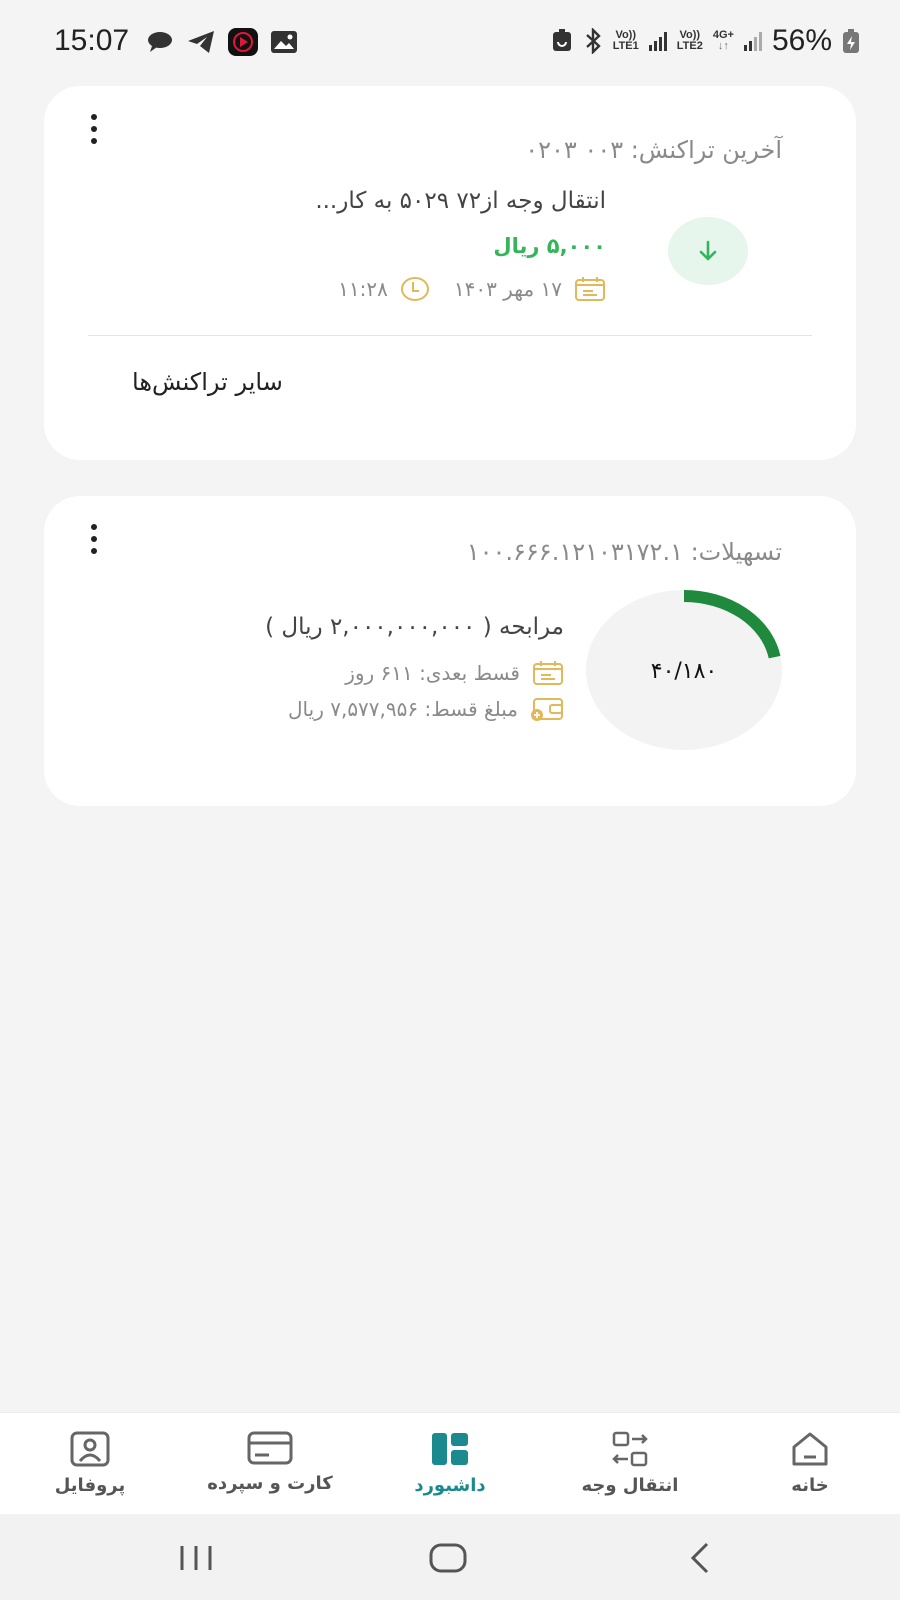 This screenshot has width=900, height=1600. What do you see at coordinates (90, 1485) in the screenshot?
I see `nav-label-profile: پروفایل` at bounding box center [90, 1485].